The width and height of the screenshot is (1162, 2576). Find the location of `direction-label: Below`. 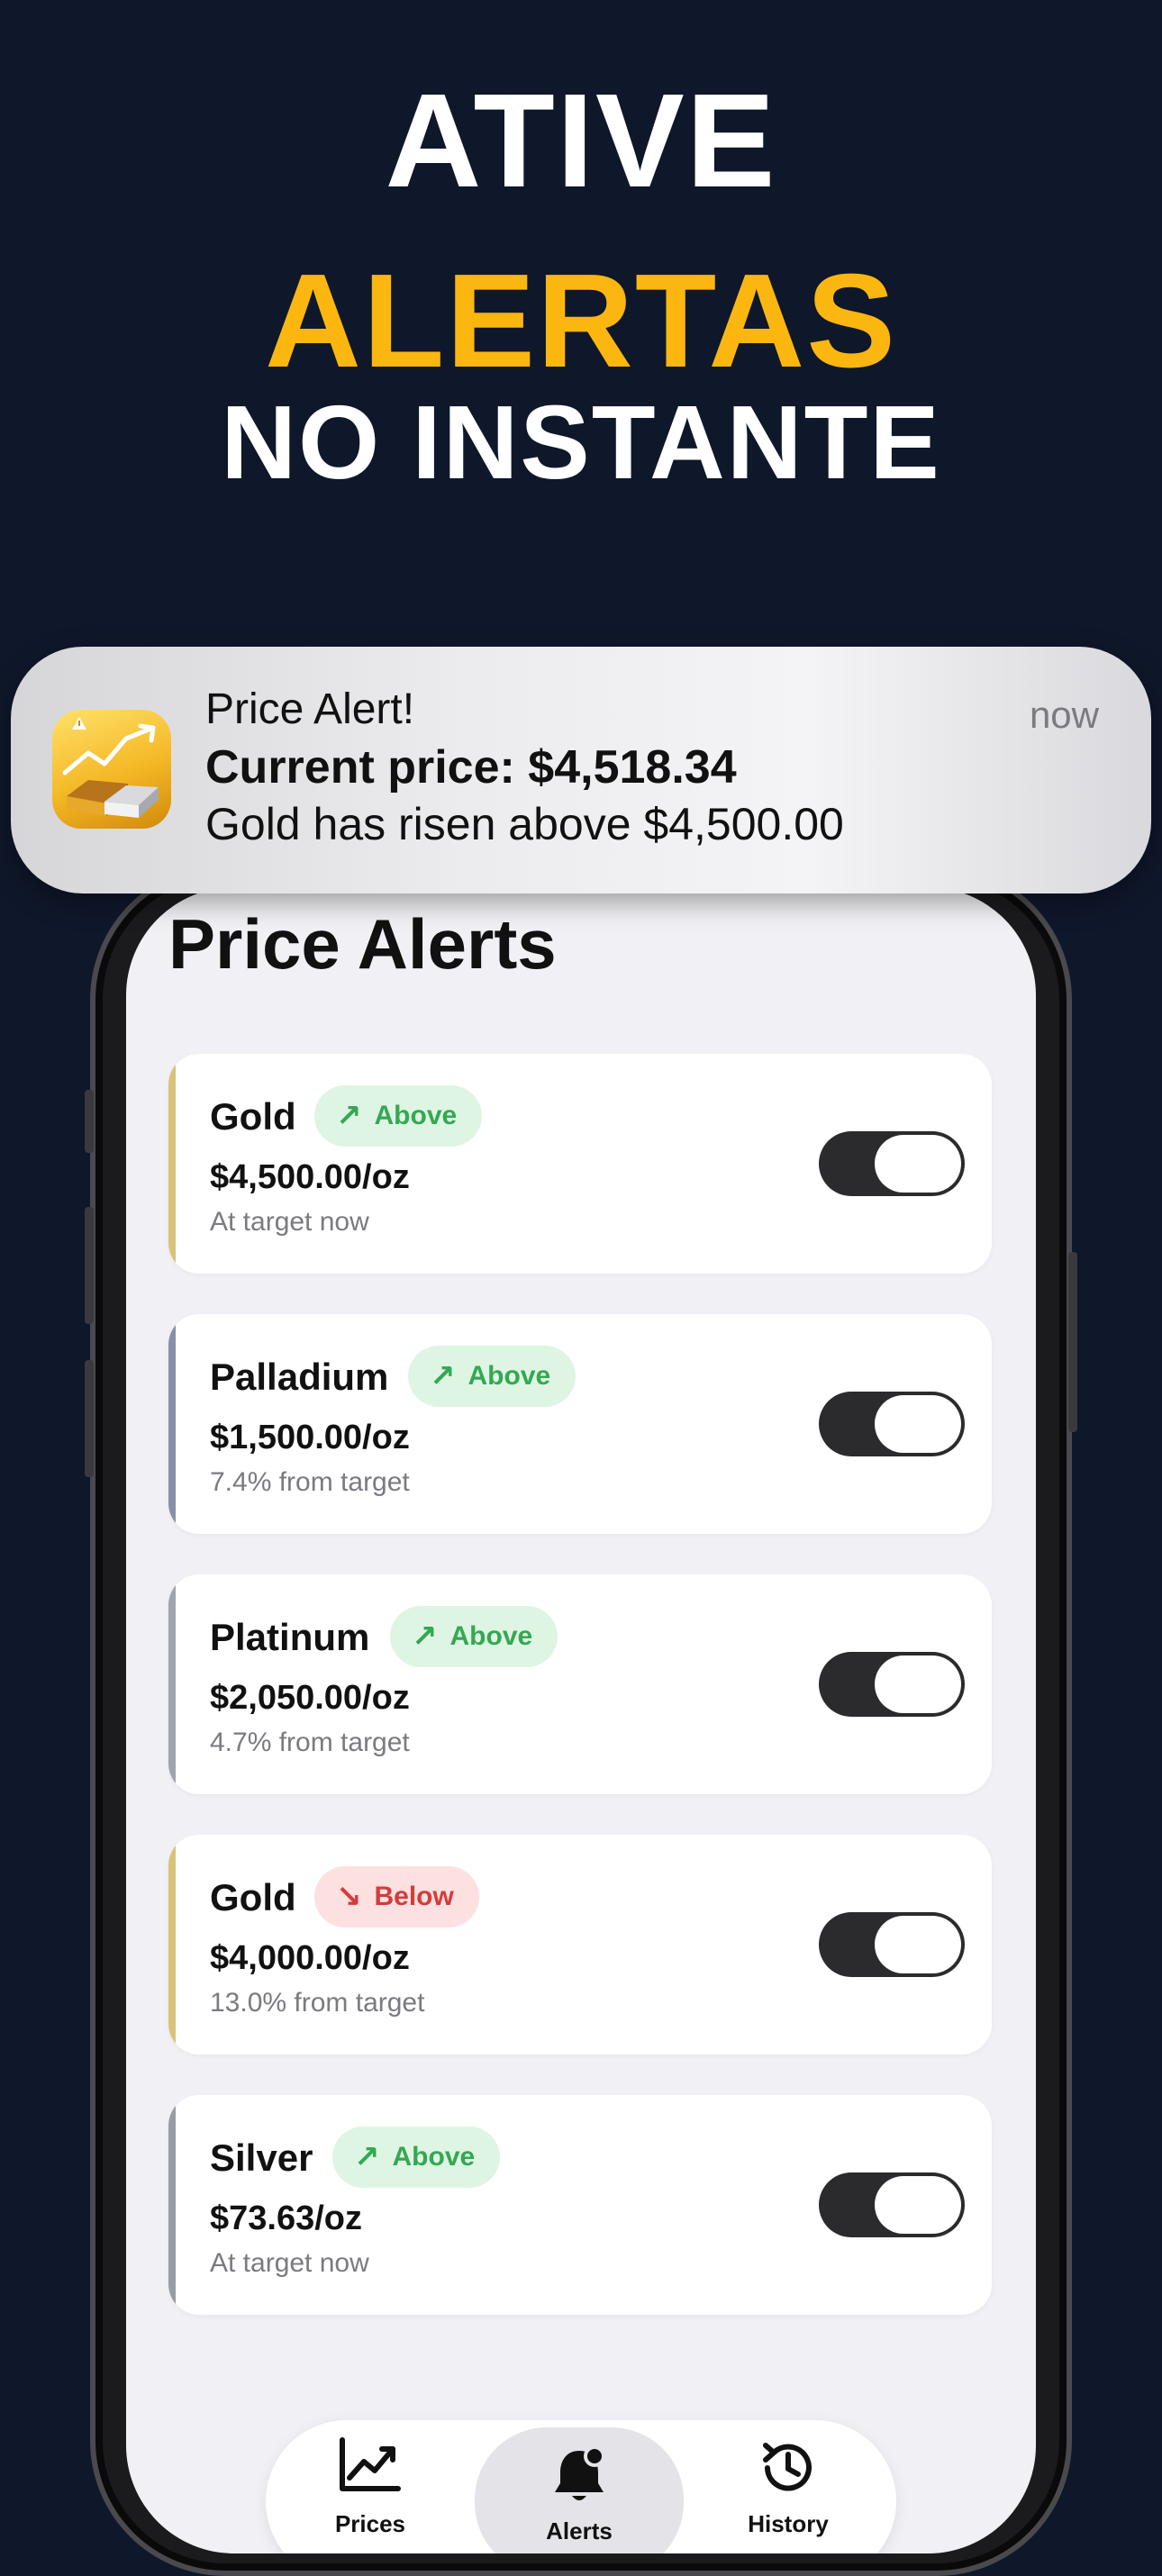

direction-label: Below is located at coordinates (414, 1896).